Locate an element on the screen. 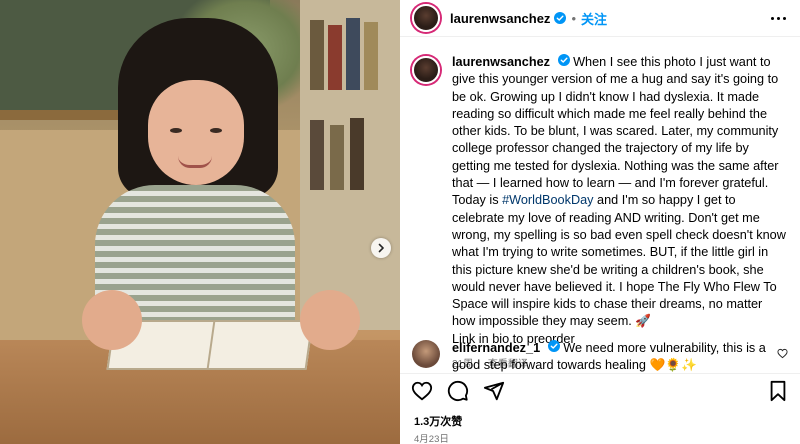  post-actions-bar is located at coordinates (600, 390).